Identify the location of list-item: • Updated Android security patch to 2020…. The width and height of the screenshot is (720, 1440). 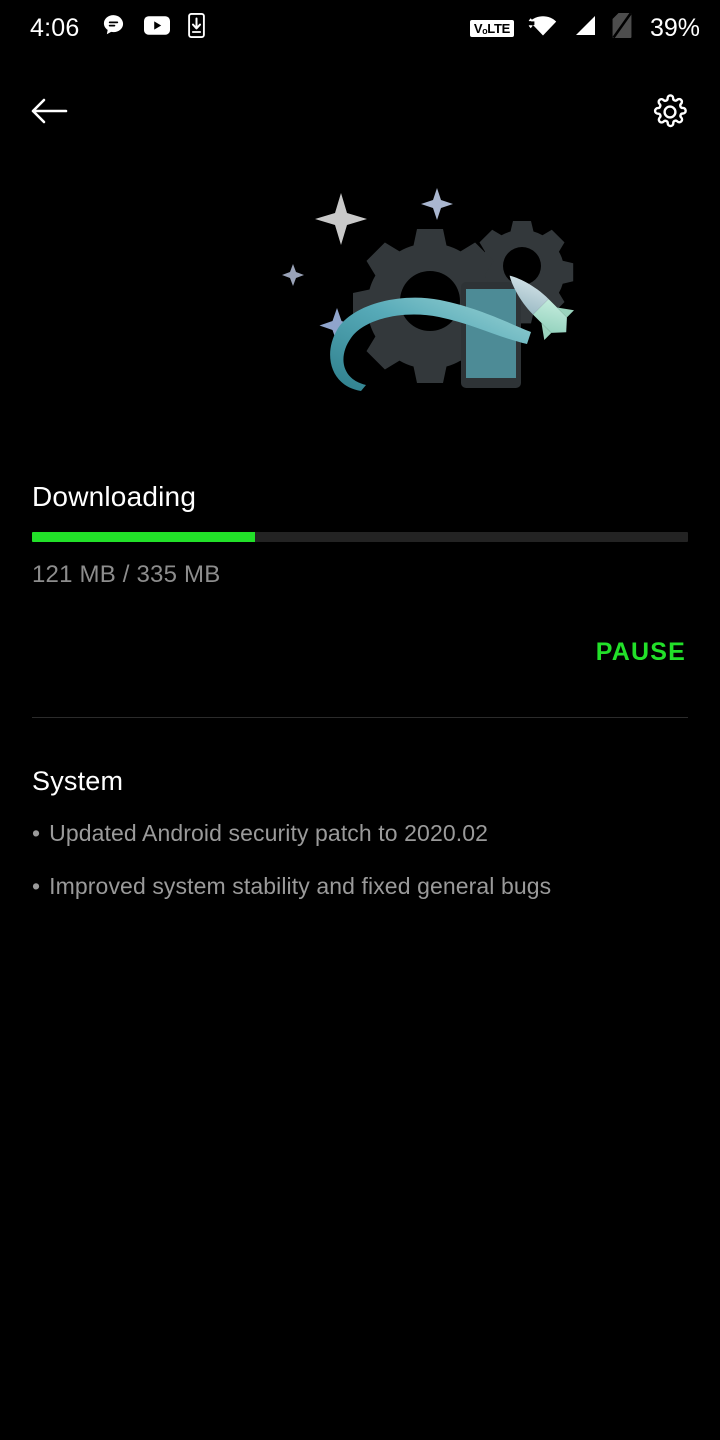
(362, 834).